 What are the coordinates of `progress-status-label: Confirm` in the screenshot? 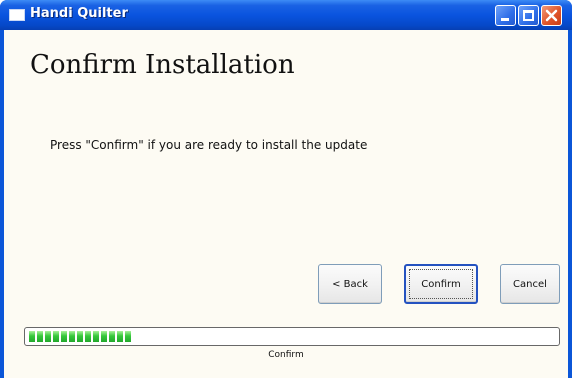 It's located at (286, 355).